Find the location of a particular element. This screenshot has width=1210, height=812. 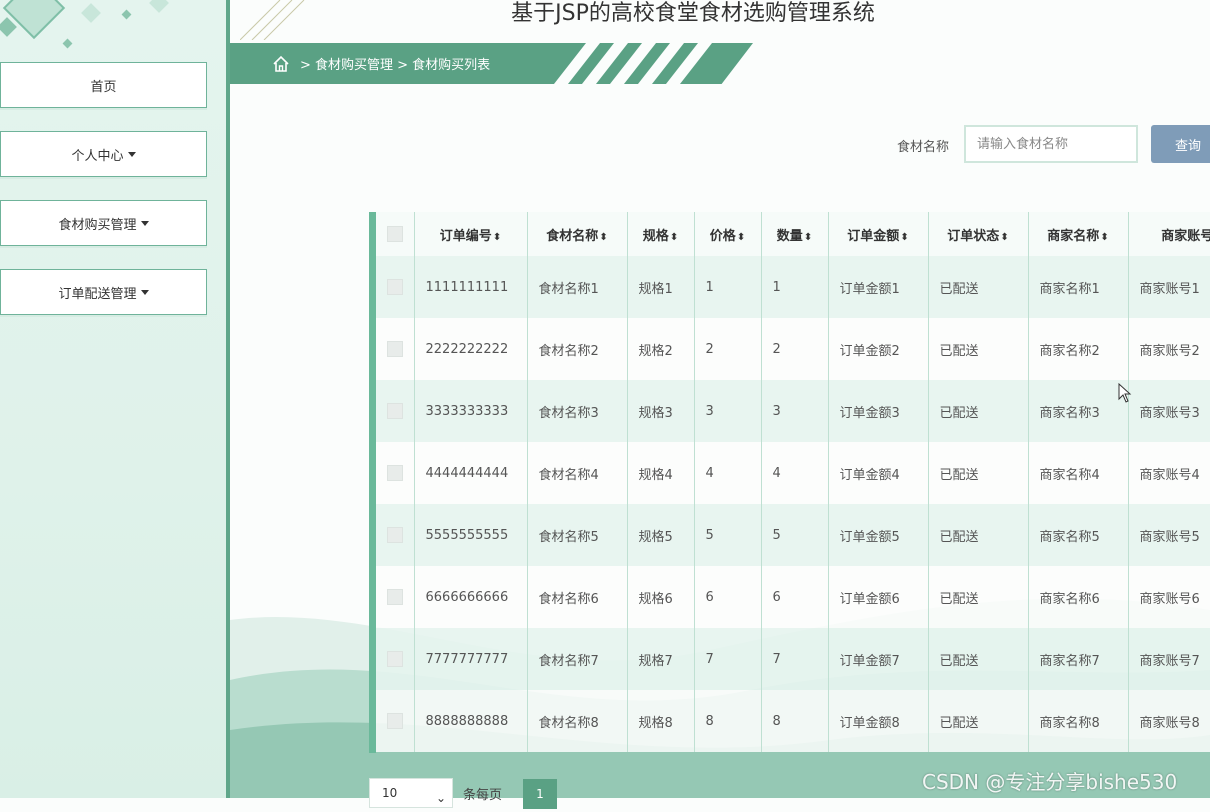

table-cell: 订单金额5 is located at coordinates (878, 535).